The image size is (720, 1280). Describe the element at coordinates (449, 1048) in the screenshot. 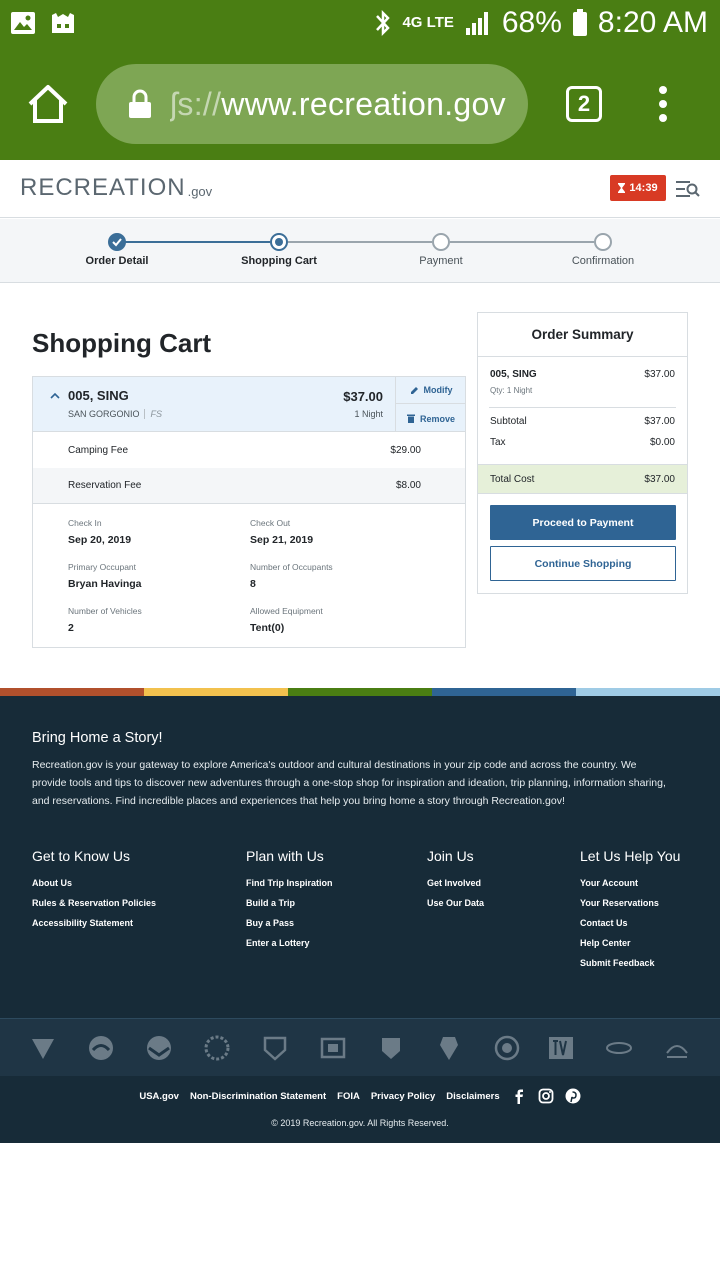

I see `nps-logo-icon` at that location.